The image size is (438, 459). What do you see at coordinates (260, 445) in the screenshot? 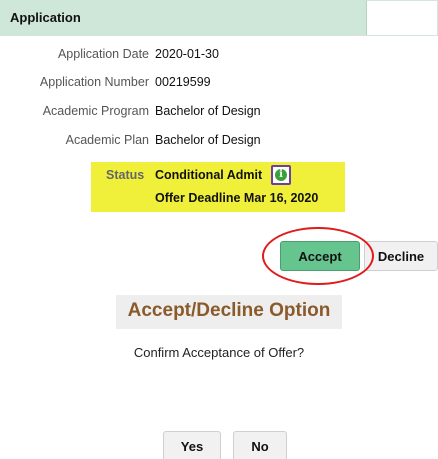
I see `no-button: No` at bounding box center [260, 445].